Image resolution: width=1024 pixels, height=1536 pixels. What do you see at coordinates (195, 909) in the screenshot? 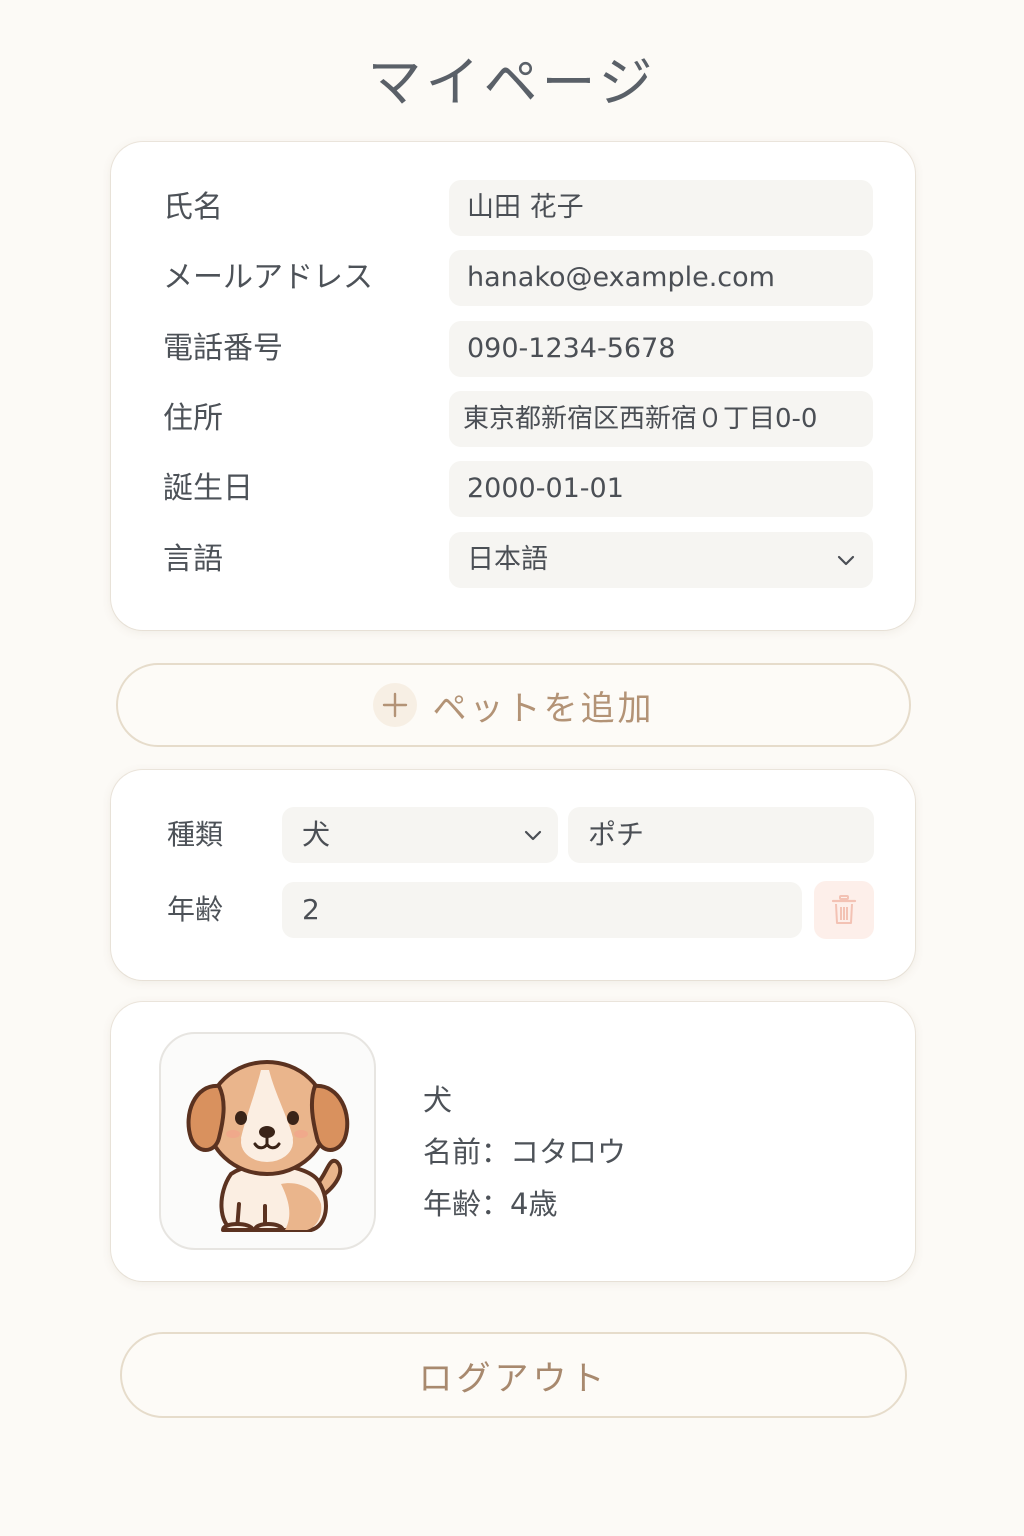
I see `pet-age-label: 年齢` at bounding box center [195, 909].